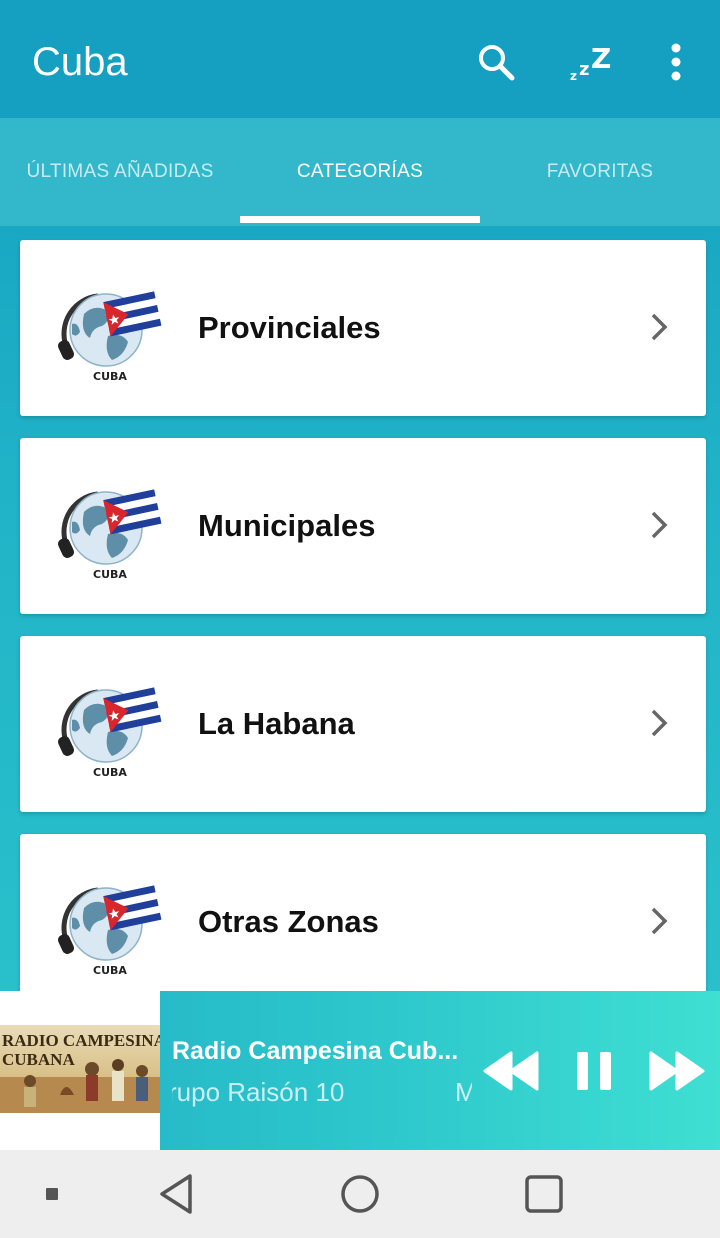  What do you see at coordinates (544, 1194) in the screenshot?
I see `recents-icon` at bounding box center [544, 1194].